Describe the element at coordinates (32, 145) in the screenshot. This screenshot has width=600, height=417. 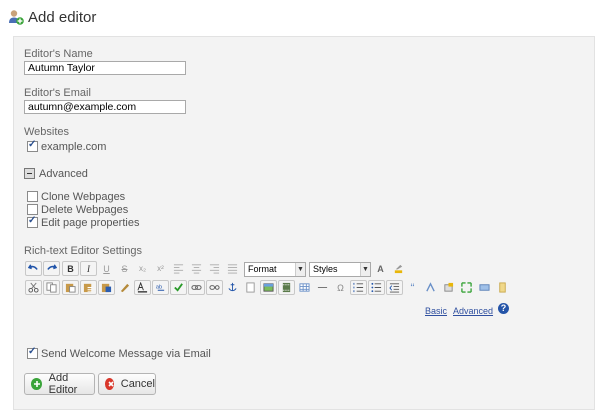
I see `website-checkbox` at that location.